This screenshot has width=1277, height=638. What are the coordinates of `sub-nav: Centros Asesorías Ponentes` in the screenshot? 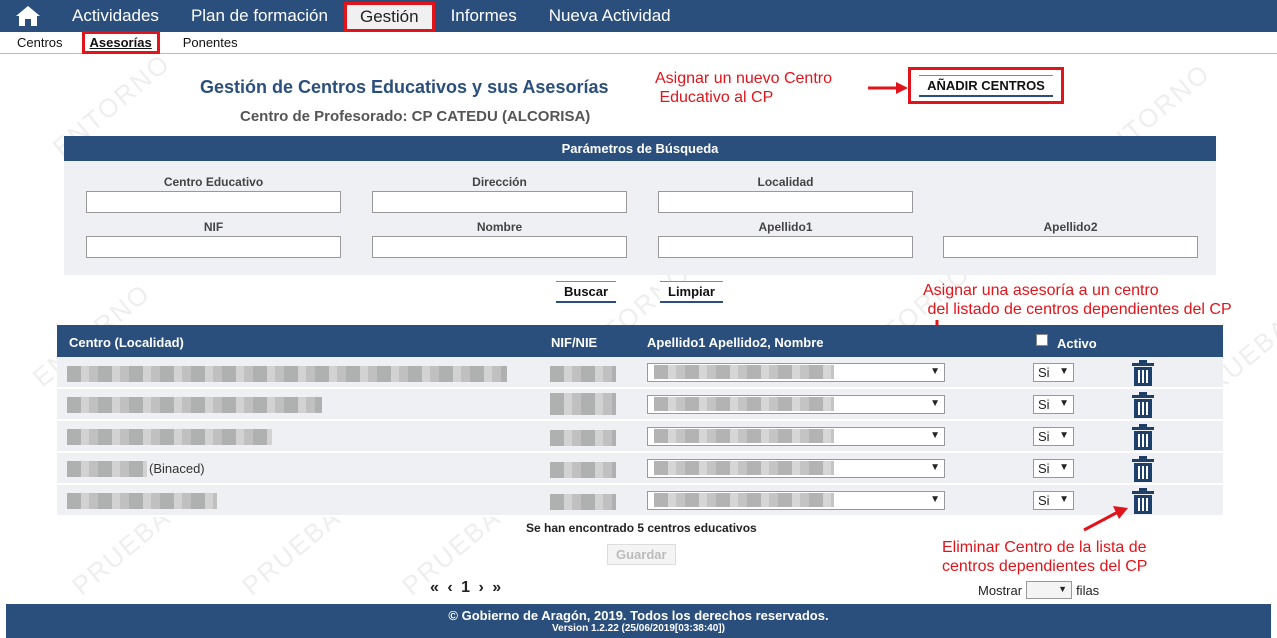 It's located at (638, 42).